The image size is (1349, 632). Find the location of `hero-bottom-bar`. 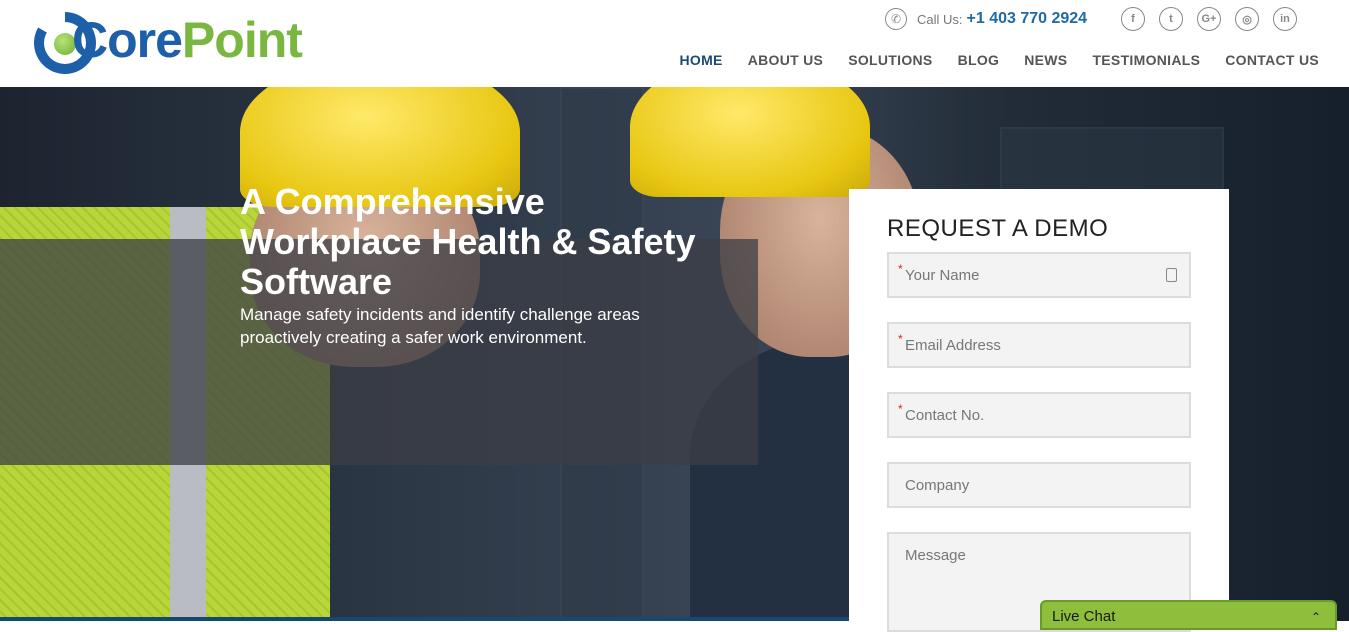

hero-bottom-bar is located at coordinates (424, 619).